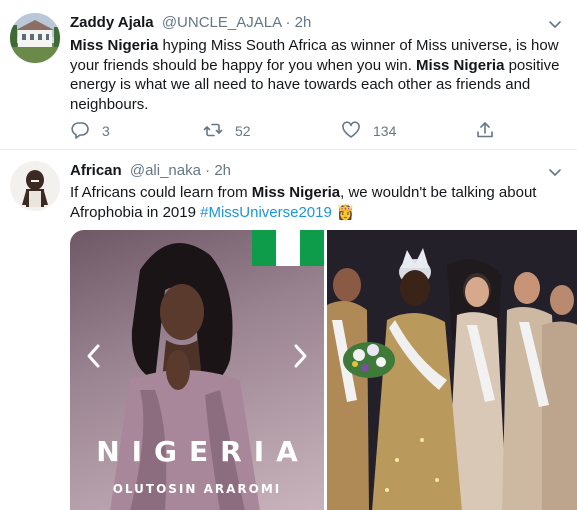 This screenshot has height=510, width=577. Describe the element at coordinates (266, 212) in the screenshot. I see `hashtag-link: #MissUniverse2019` at that location.